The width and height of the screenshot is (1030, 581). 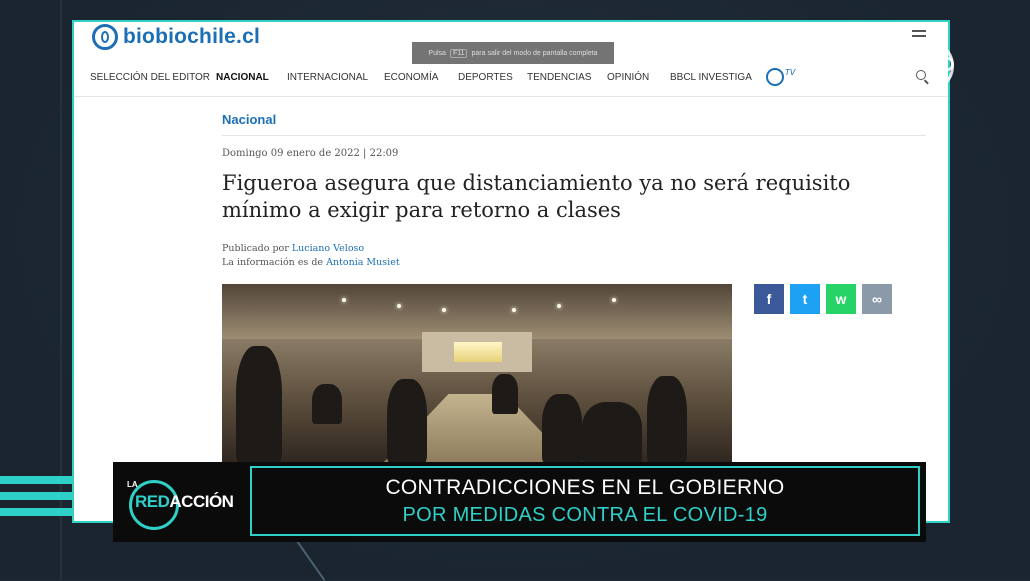 I want to click on nav-item-bbcl-investiga: BBCL INVESTIGA, so click(x=711, y=77).